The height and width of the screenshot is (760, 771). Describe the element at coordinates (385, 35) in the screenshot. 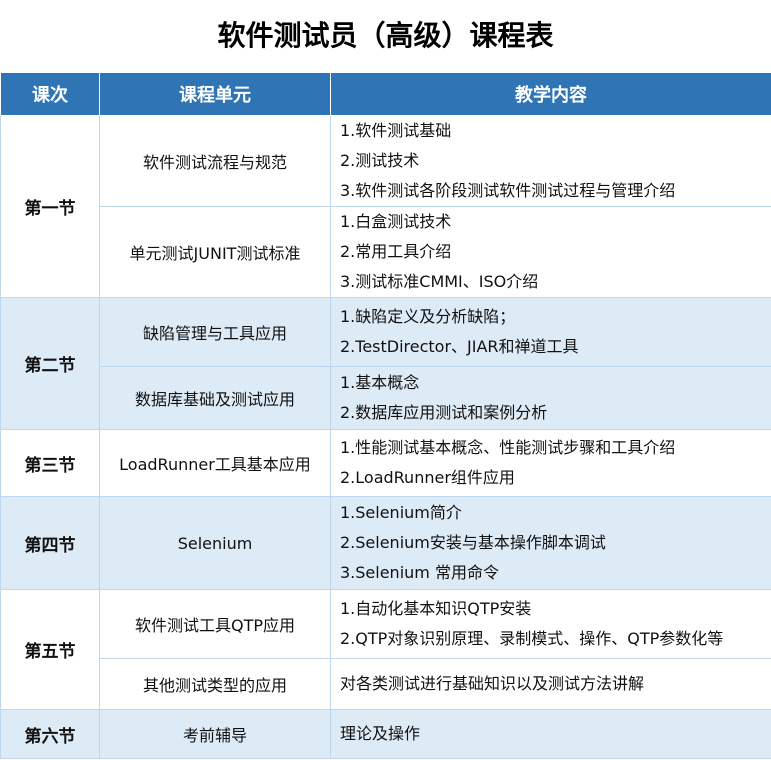

I see `page-title: 软件测试员（高级）课程表` at that location.